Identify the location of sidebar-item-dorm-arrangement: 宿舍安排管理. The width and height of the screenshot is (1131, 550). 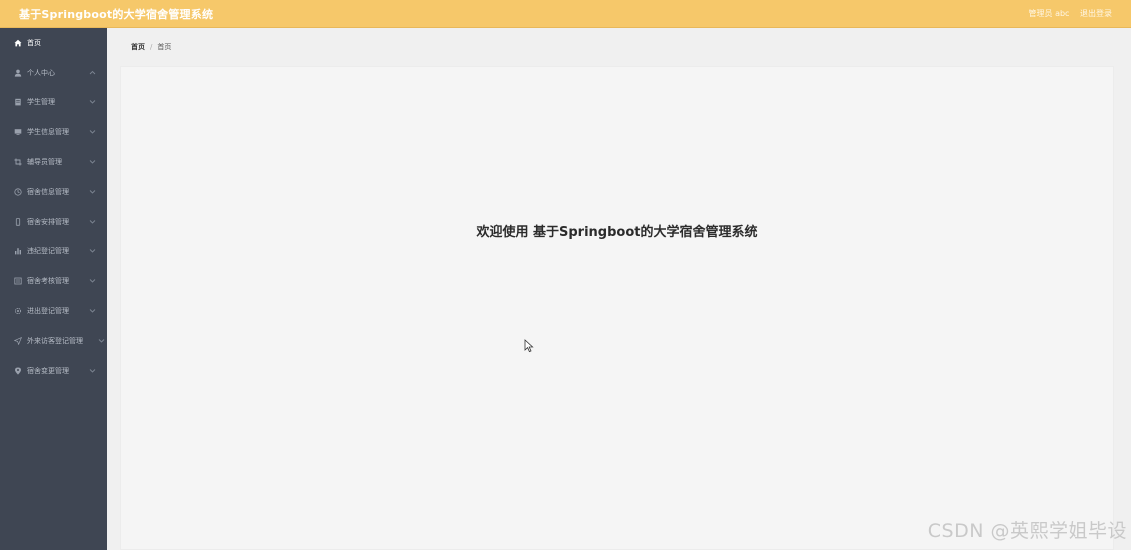
(53, 222).